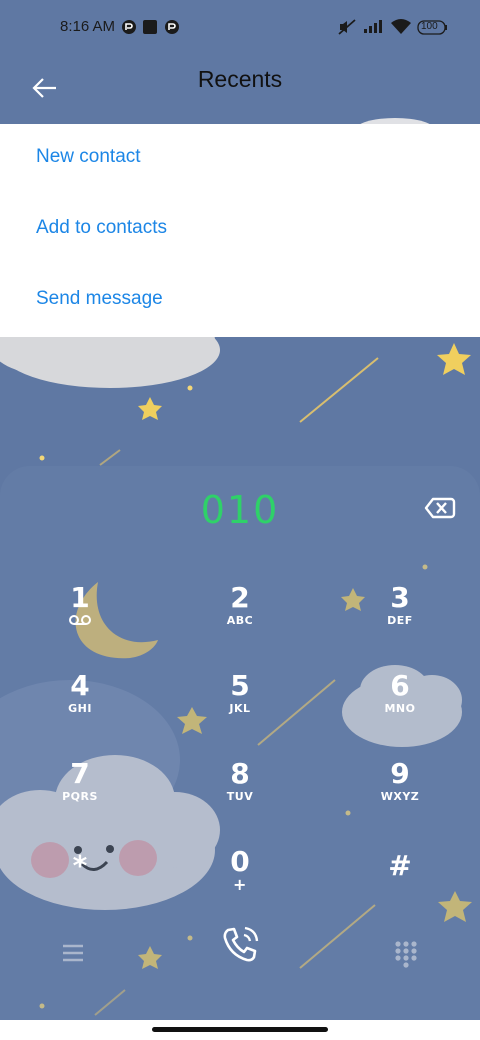 The width and height of the screenshot is (480, 1040). I want to click on key-2: 2 ABC, so click(240, 619).